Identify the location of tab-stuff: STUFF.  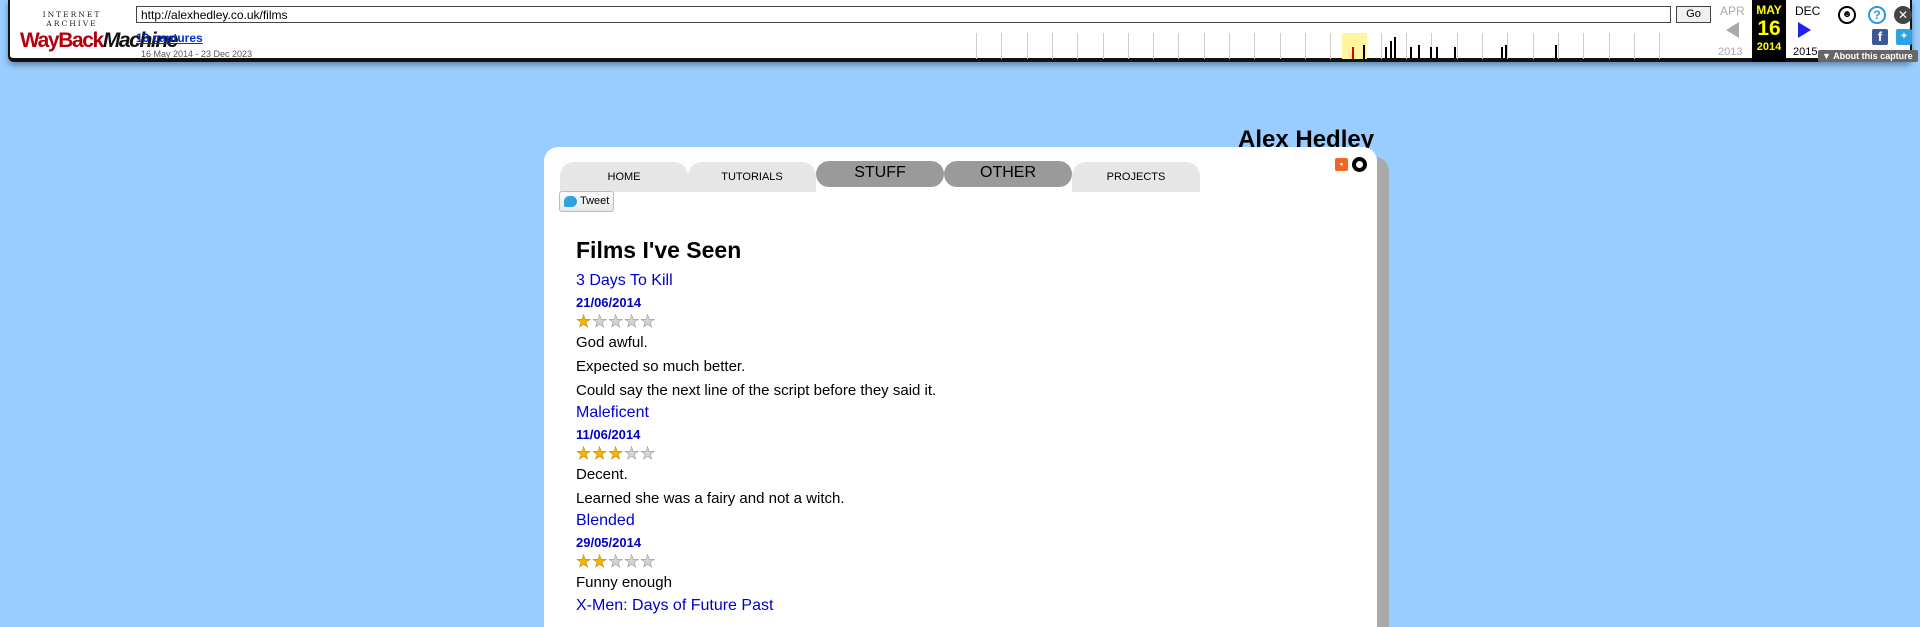
(880, 174).